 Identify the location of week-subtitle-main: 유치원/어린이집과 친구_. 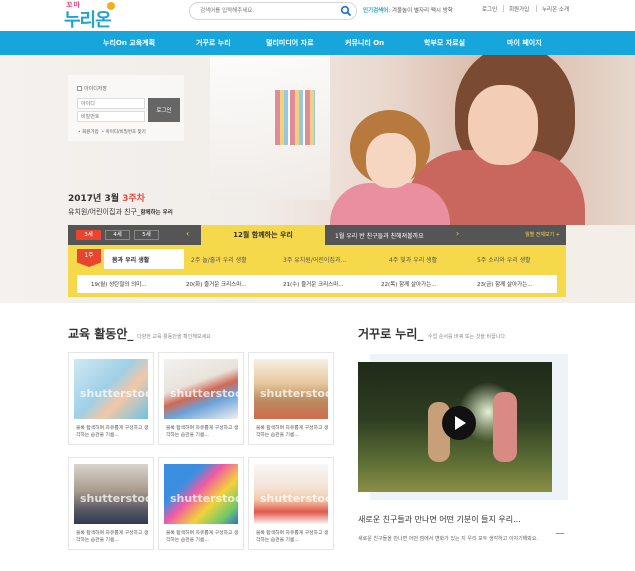
(104, 212).